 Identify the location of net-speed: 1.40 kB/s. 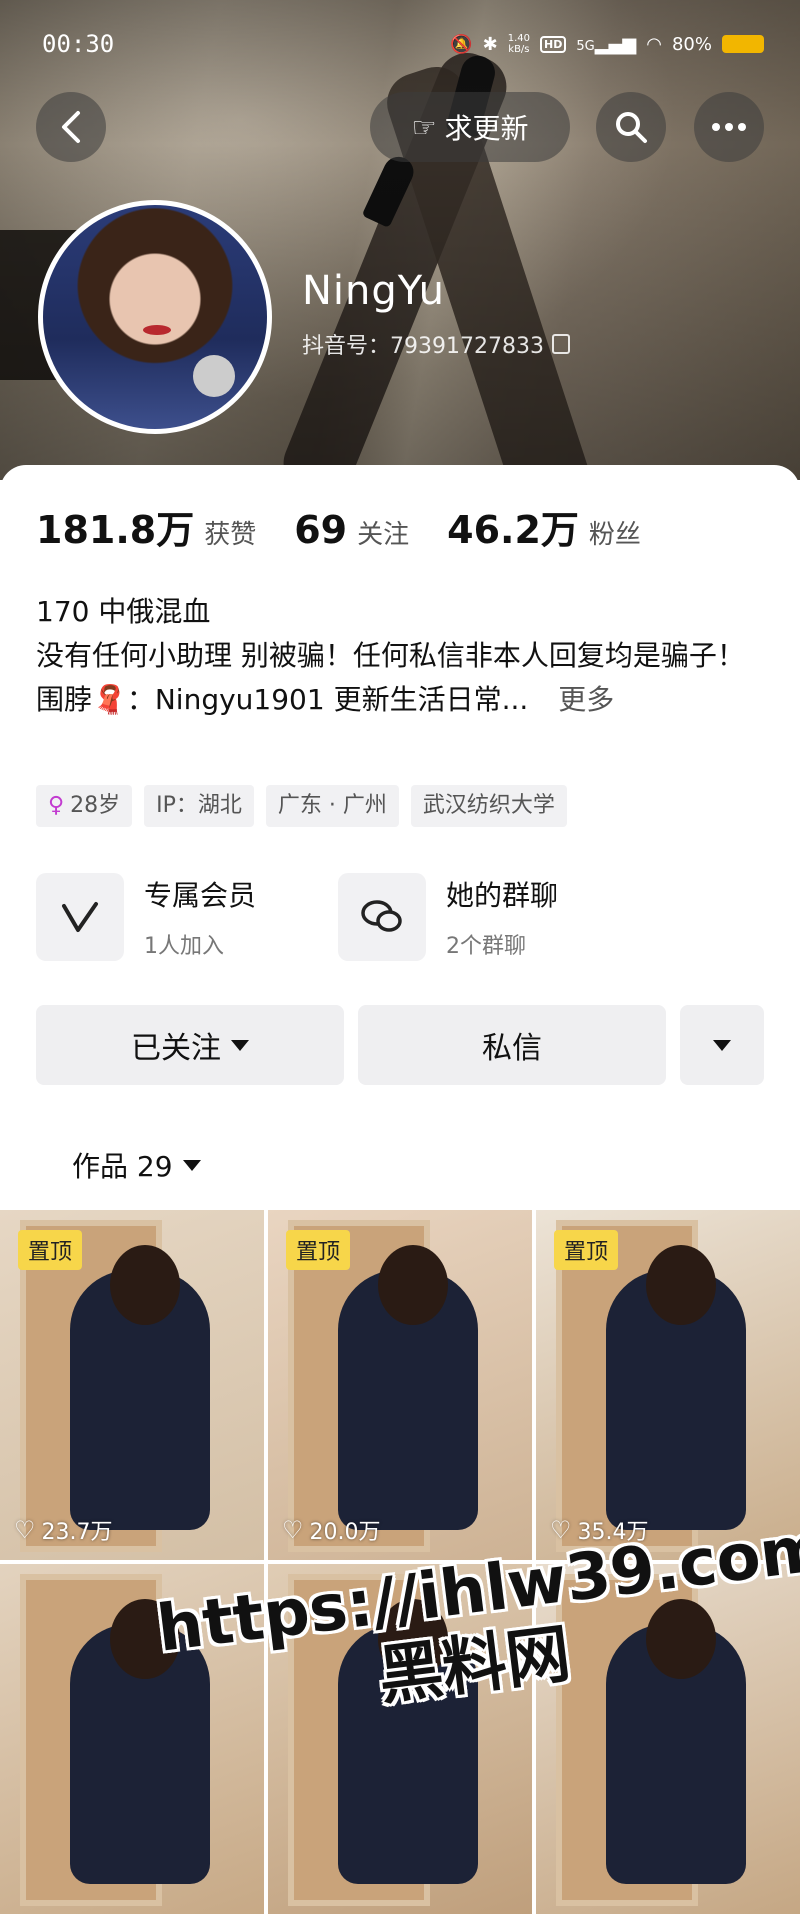
(519, 44).